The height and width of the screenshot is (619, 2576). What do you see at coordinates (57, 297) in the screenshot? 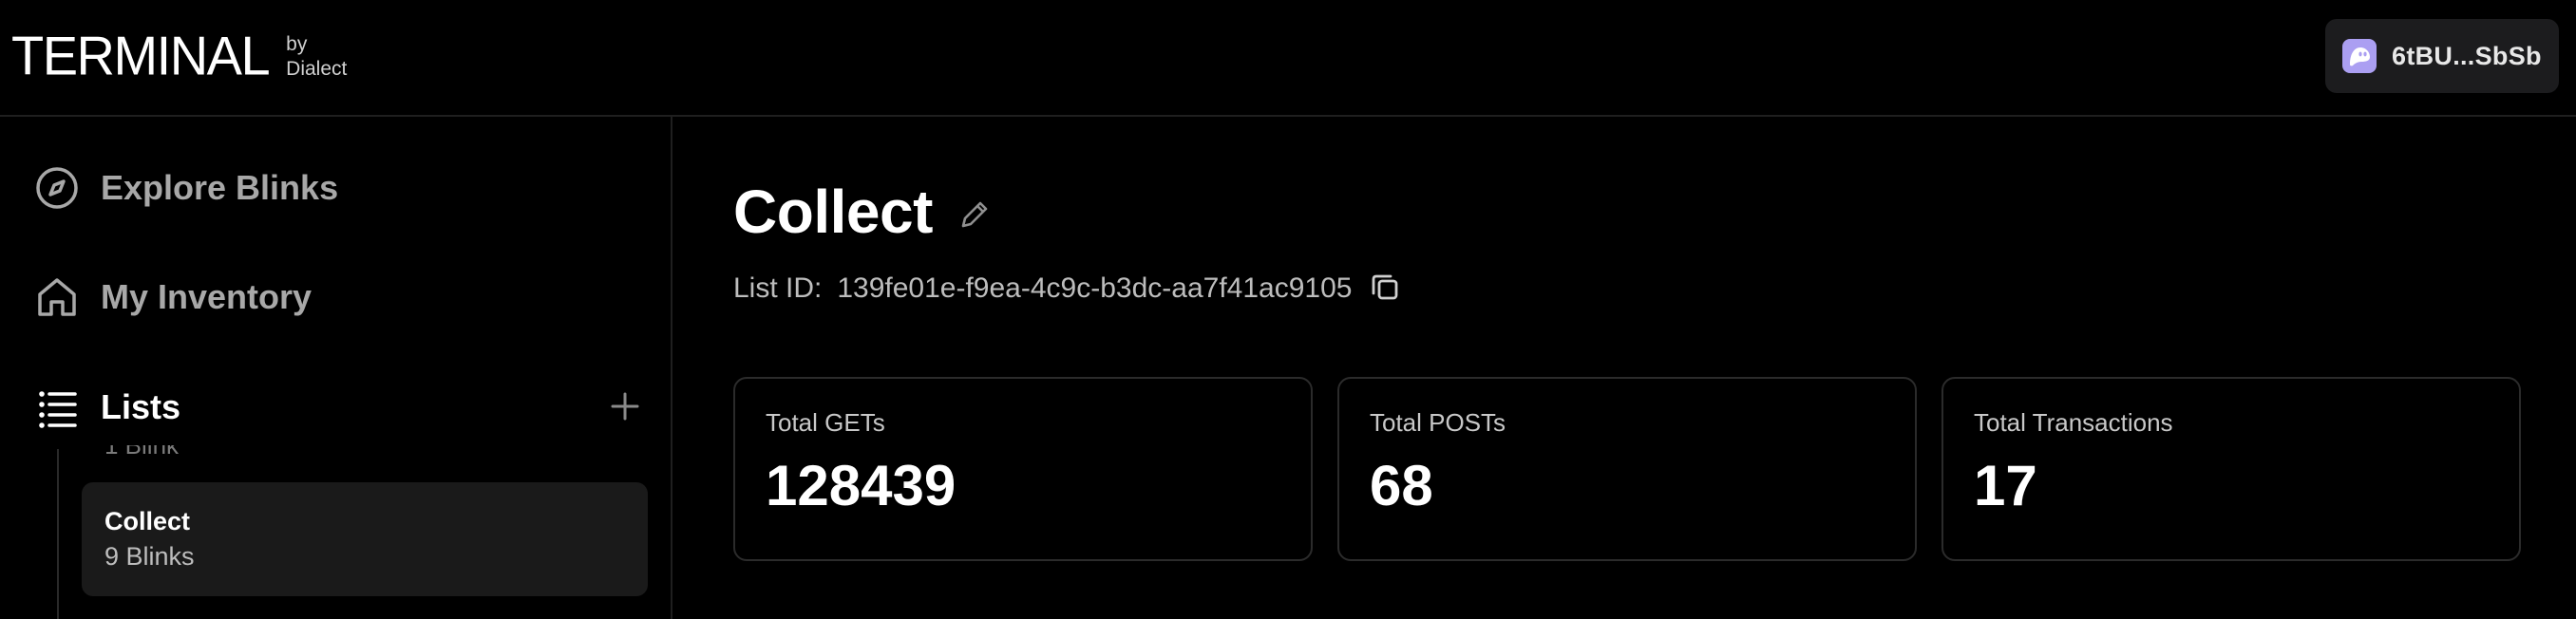
I see `home-icon` at bounding box center [57, 297].